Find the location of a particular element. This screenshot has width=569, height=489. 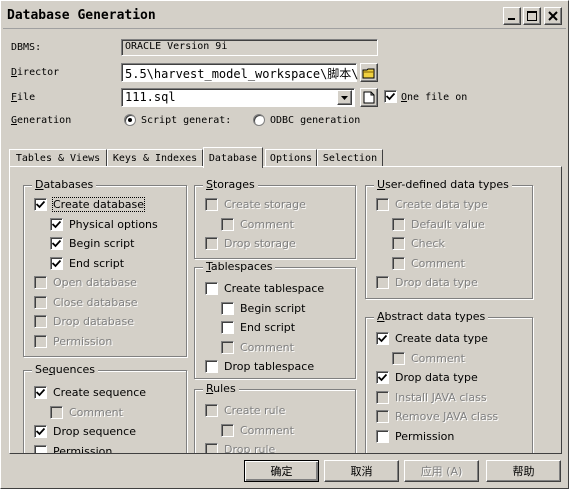

adt-permission-label: Permission is located at coordinates (425, 436).